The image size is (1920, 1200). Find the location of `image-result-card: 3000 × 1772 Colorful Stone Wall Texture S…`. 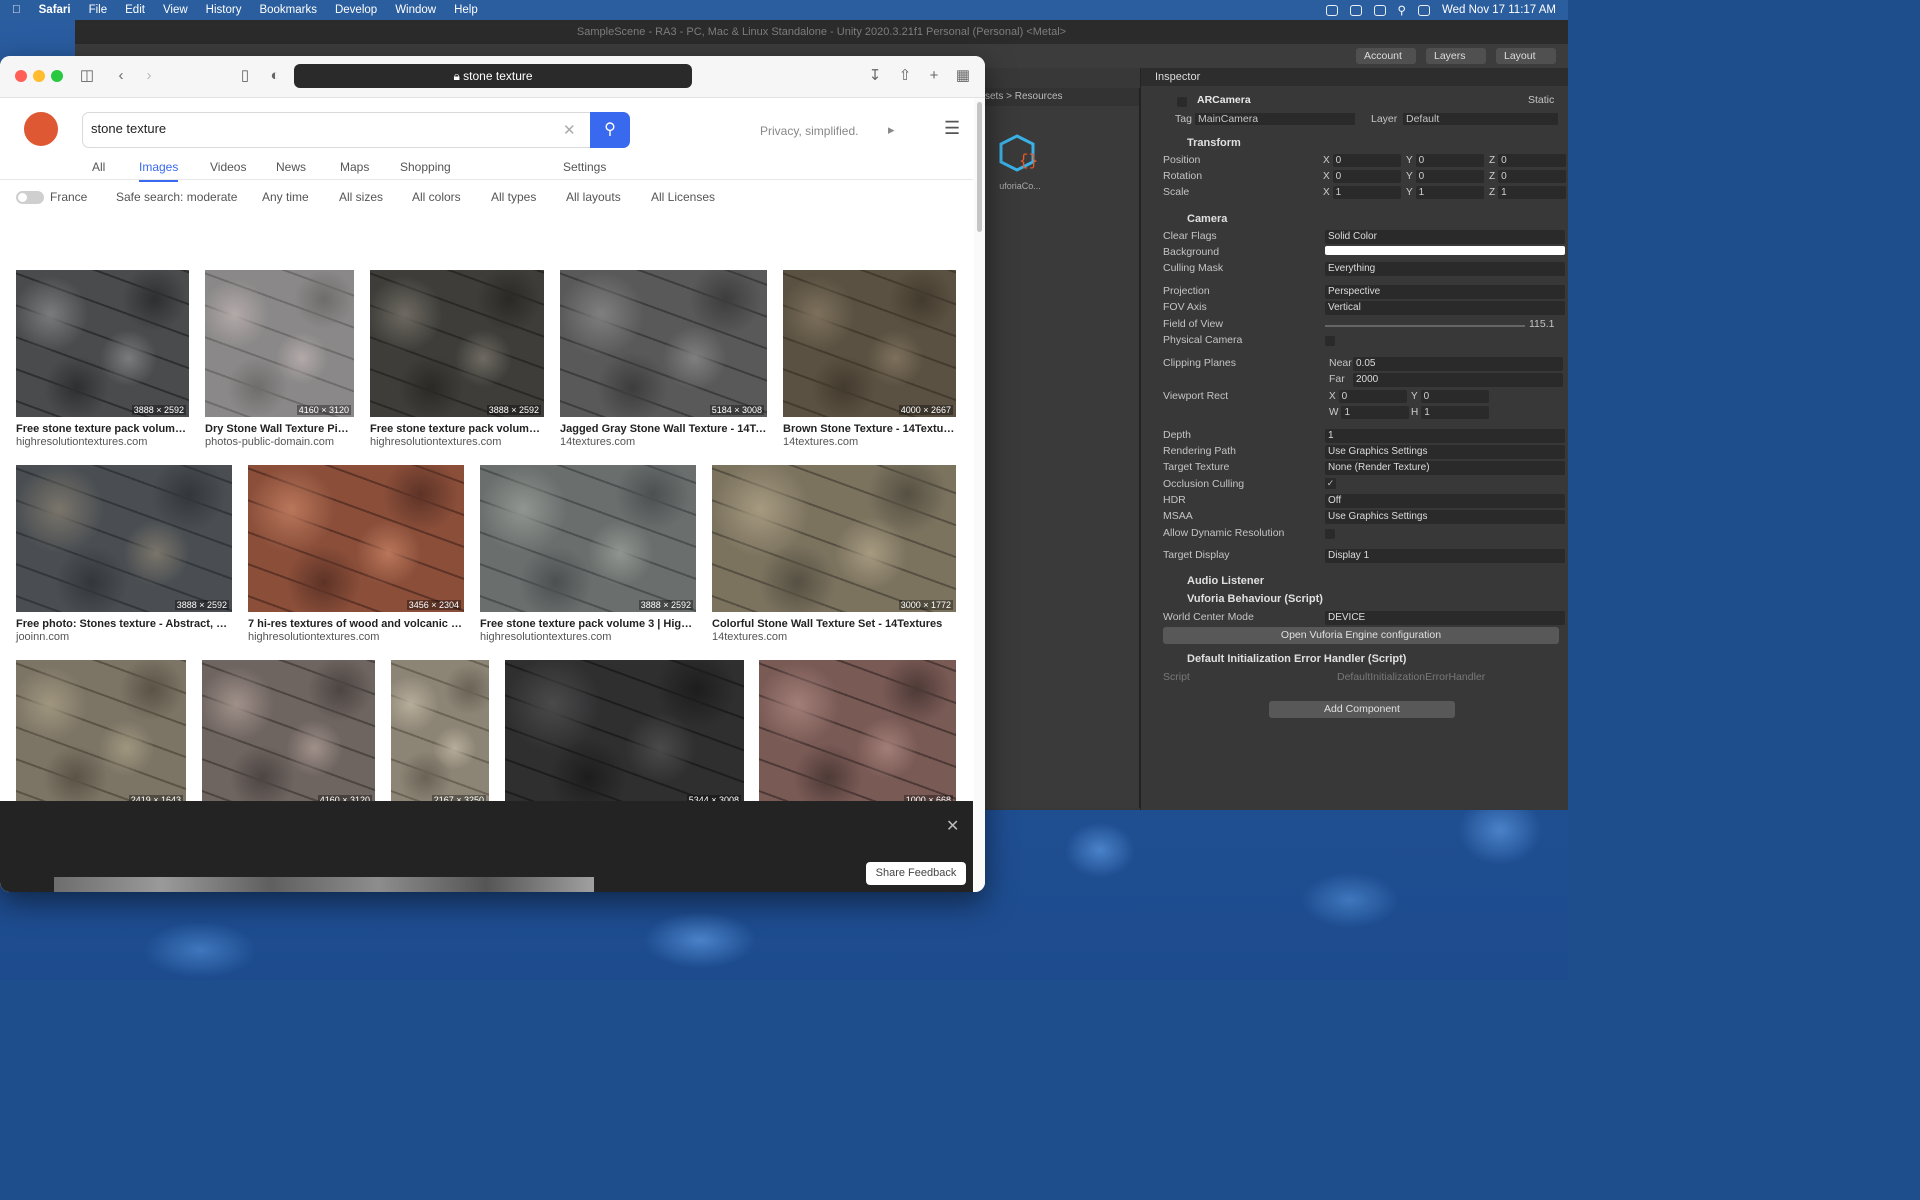

image-result-card: 3000 × 1772 Colorful Stone Wall Texture S… is located at coordinates (834, 556).